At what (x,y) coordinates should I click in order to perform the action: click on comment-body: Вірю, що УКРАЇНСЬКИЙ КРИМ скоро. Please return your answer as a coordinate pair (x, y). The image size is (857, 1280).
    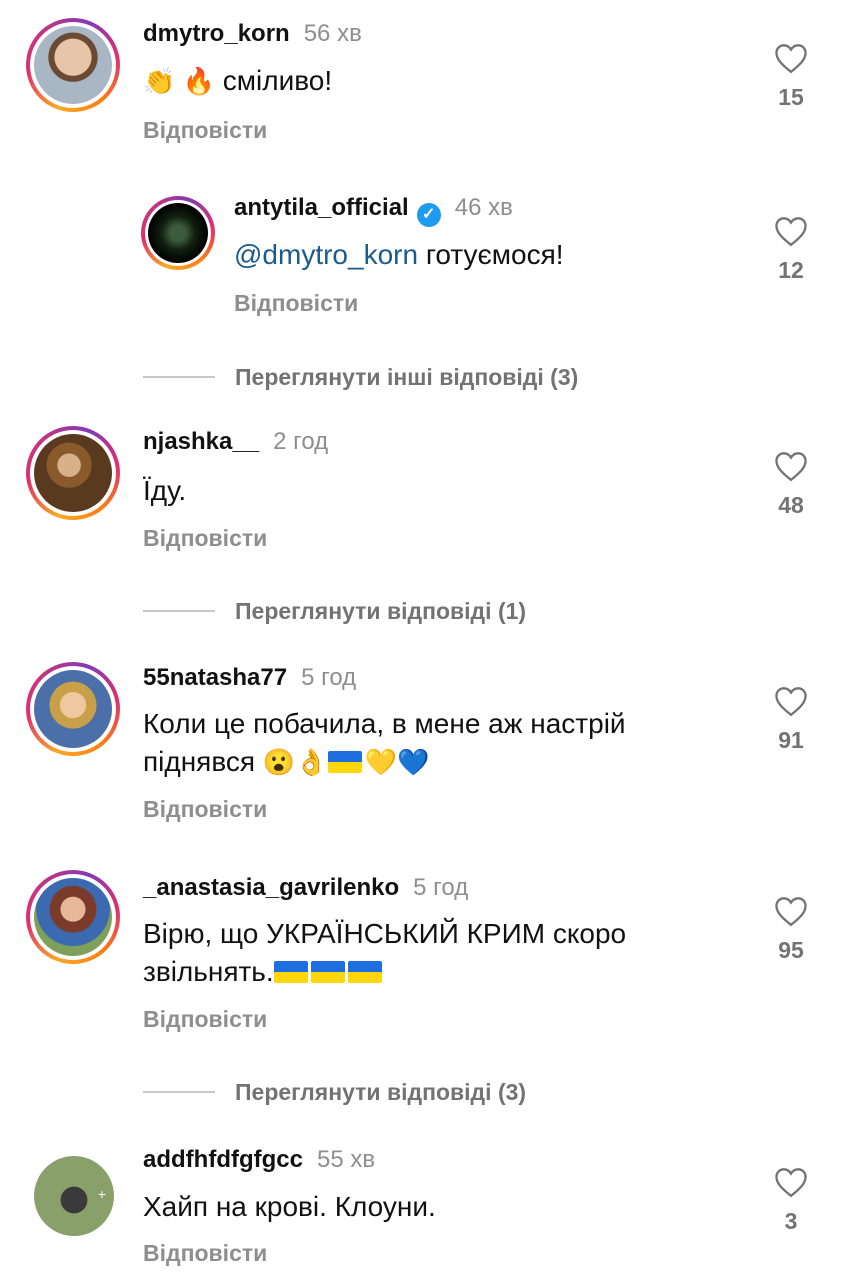
    Looking at the image, I should click on (385, 933).